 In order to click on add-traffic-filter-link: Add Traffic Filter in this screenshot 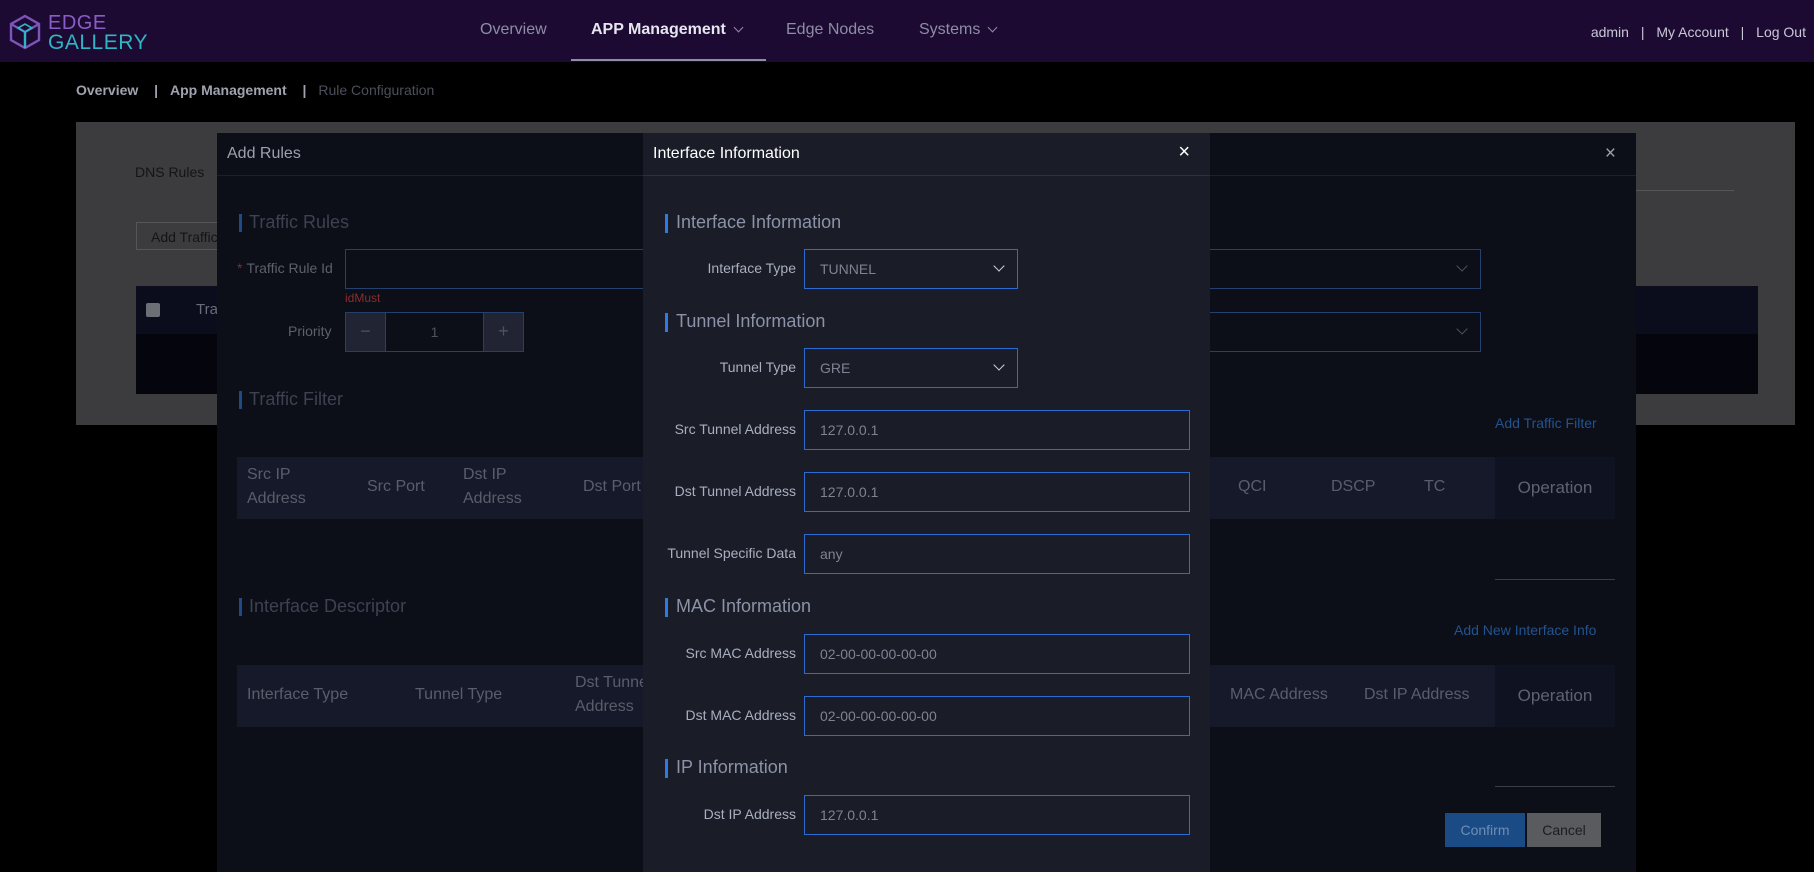, I will do `click(1546, 423)`.